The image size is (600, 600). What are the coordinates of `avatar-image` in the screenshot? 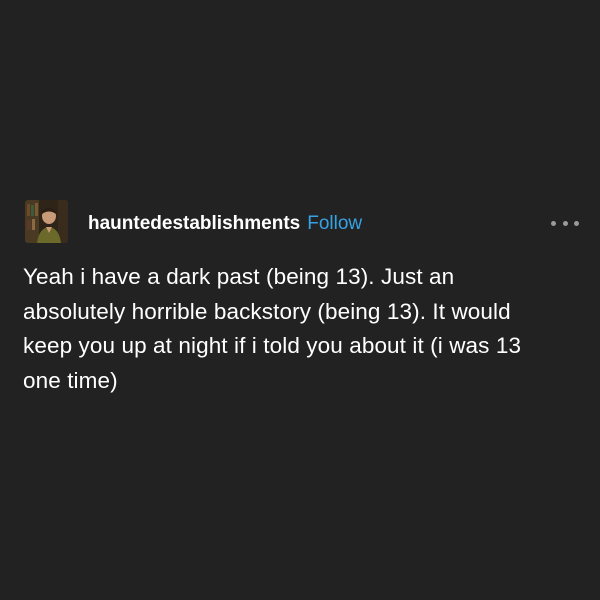 It's located at (46, 221).